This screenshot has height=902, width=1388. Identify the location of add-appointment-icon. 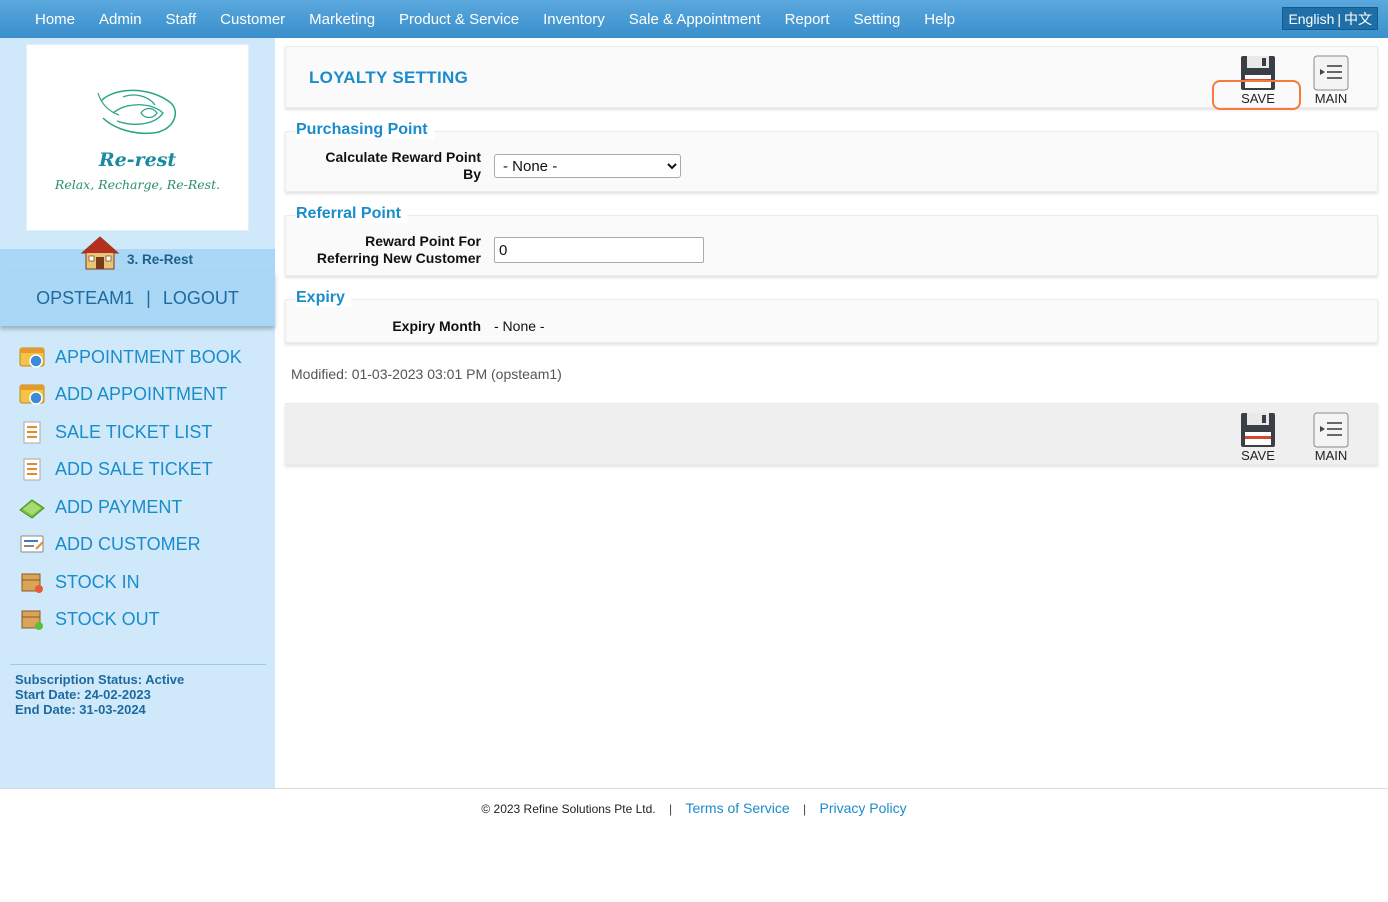
(32, 394).